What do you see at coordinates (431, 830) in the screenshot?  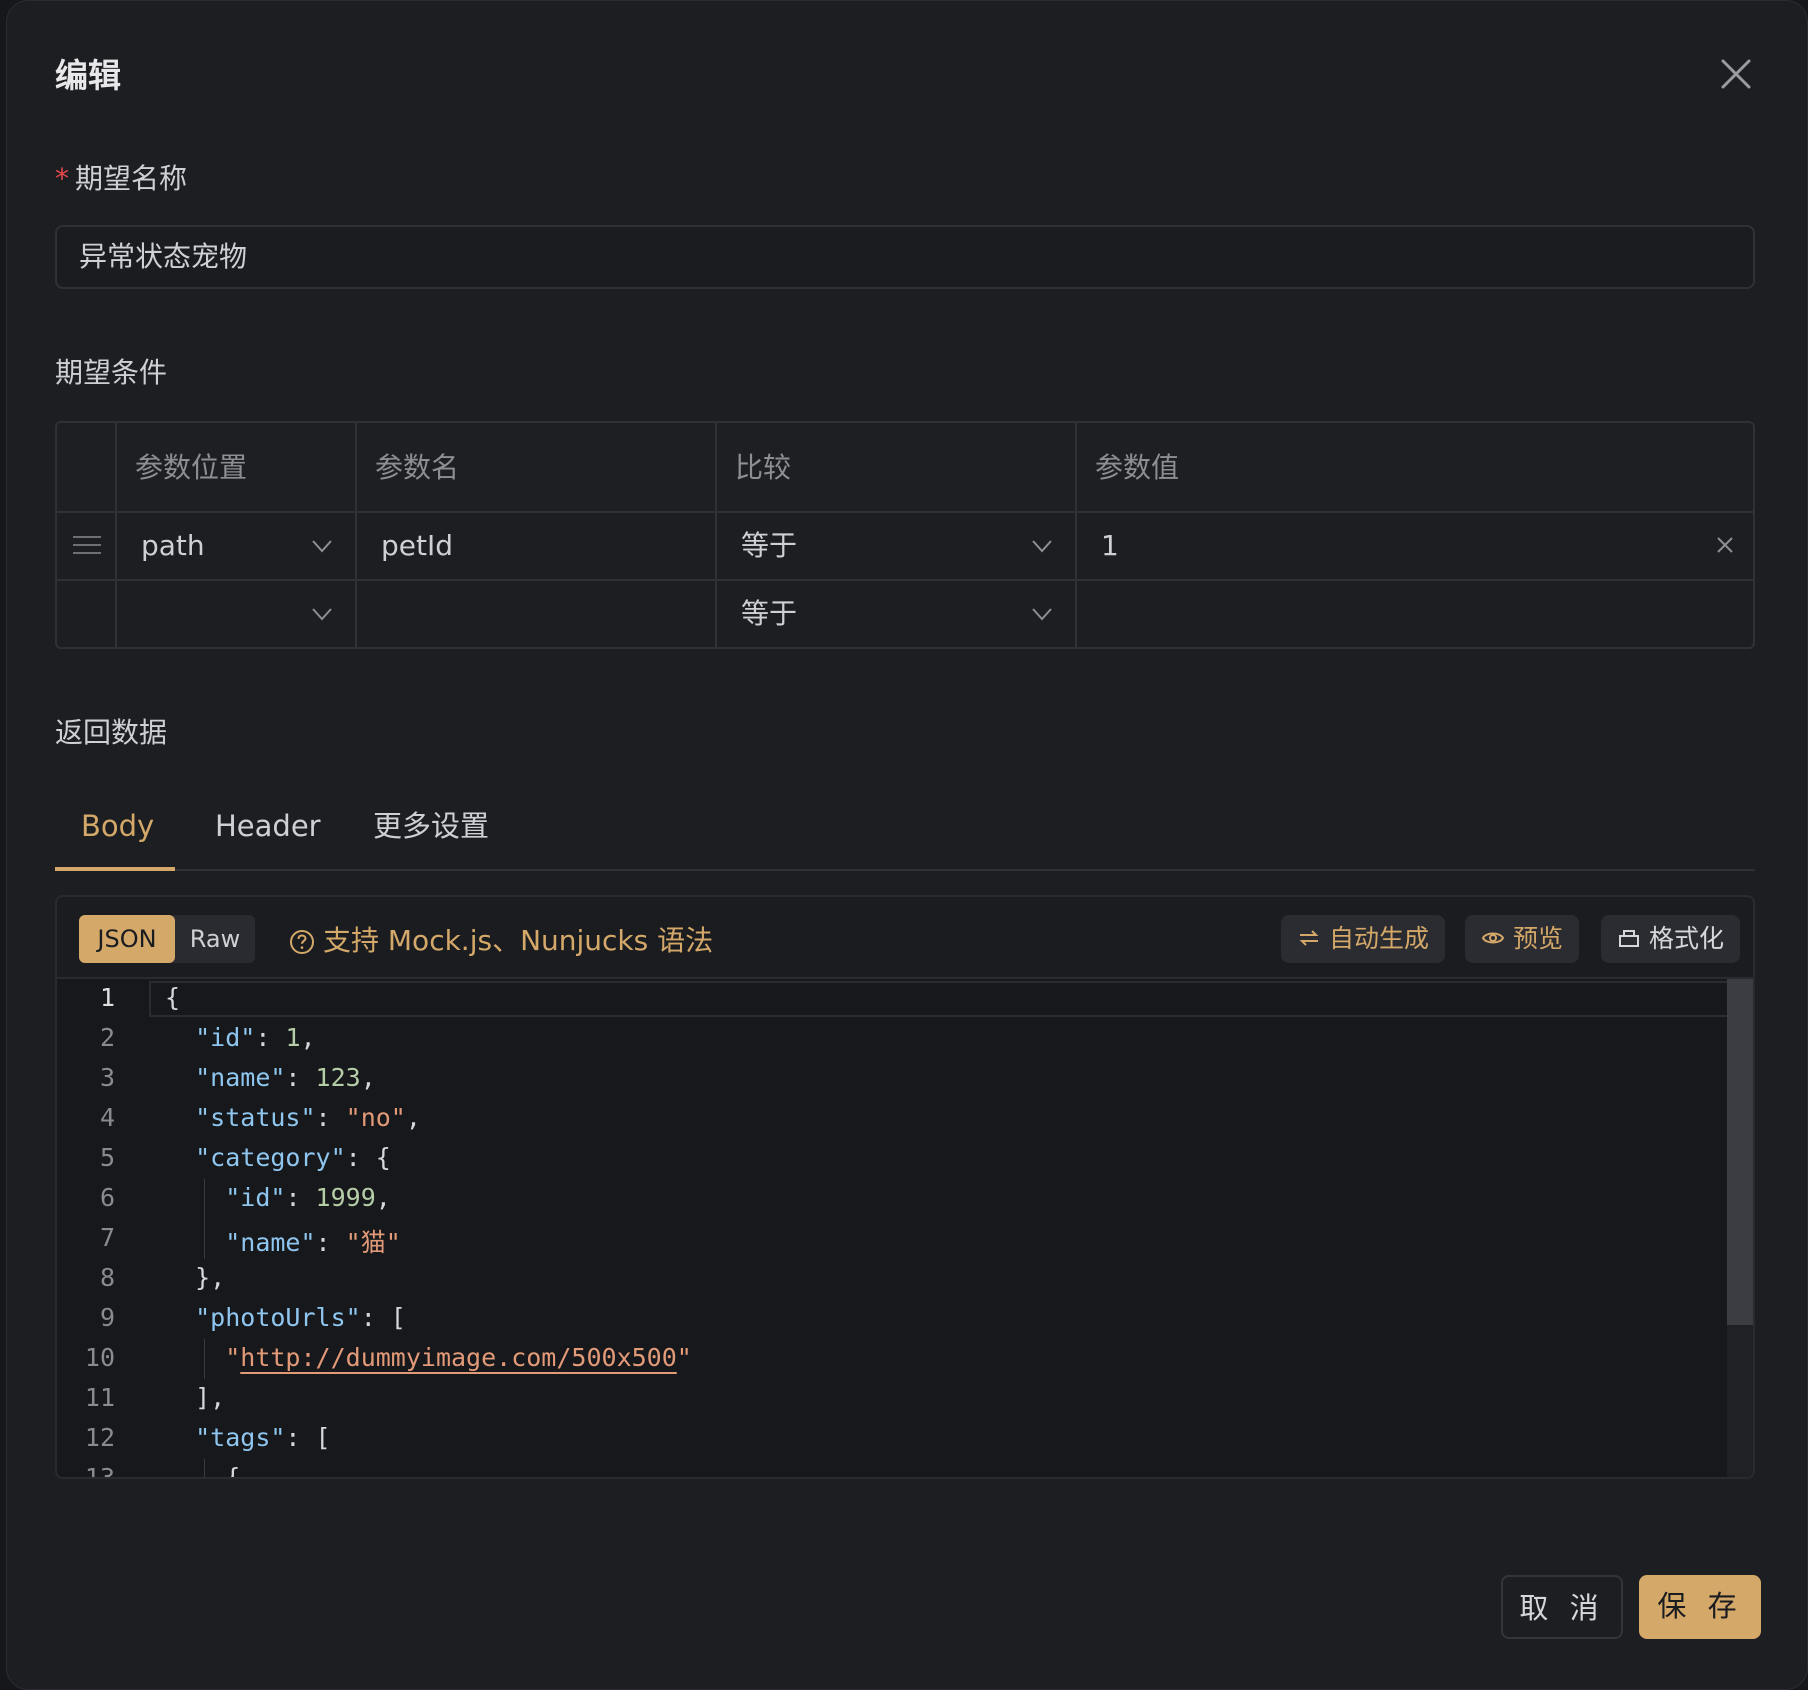 I see `tab-more-settings: 更多设置` at bounding box center [431, 830].